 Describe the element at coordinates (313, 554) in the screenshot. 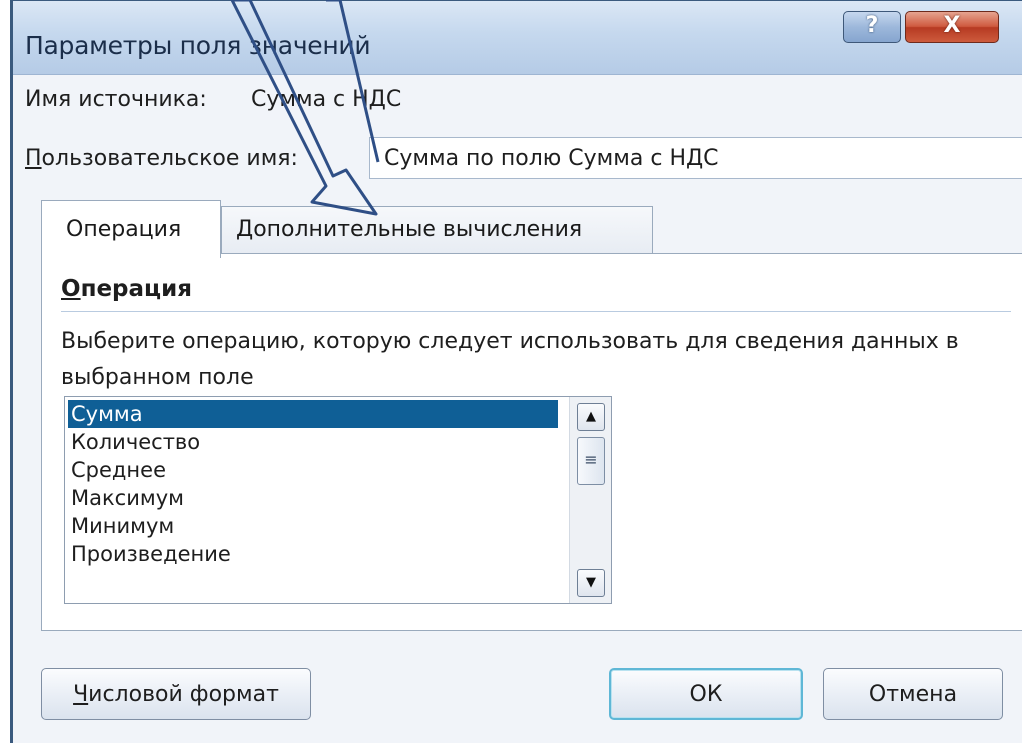

I see `list-item-product: Произведение` at that location.